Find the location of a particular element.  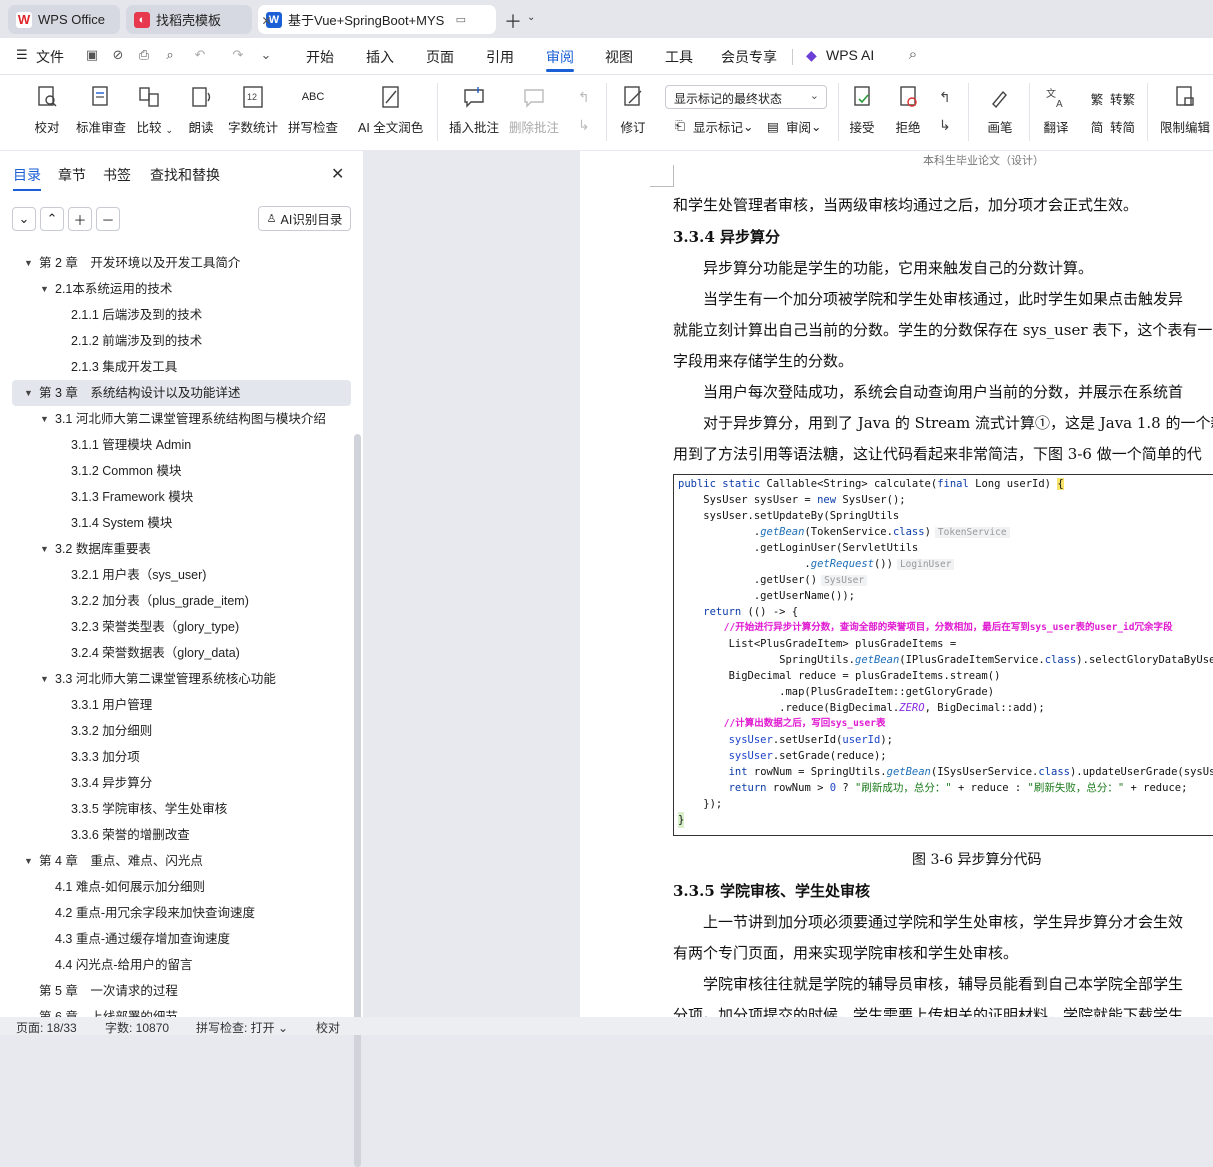

toc-item: 3.2.2 加分表（plus_grade_item) is located at coordinates (176, 601).